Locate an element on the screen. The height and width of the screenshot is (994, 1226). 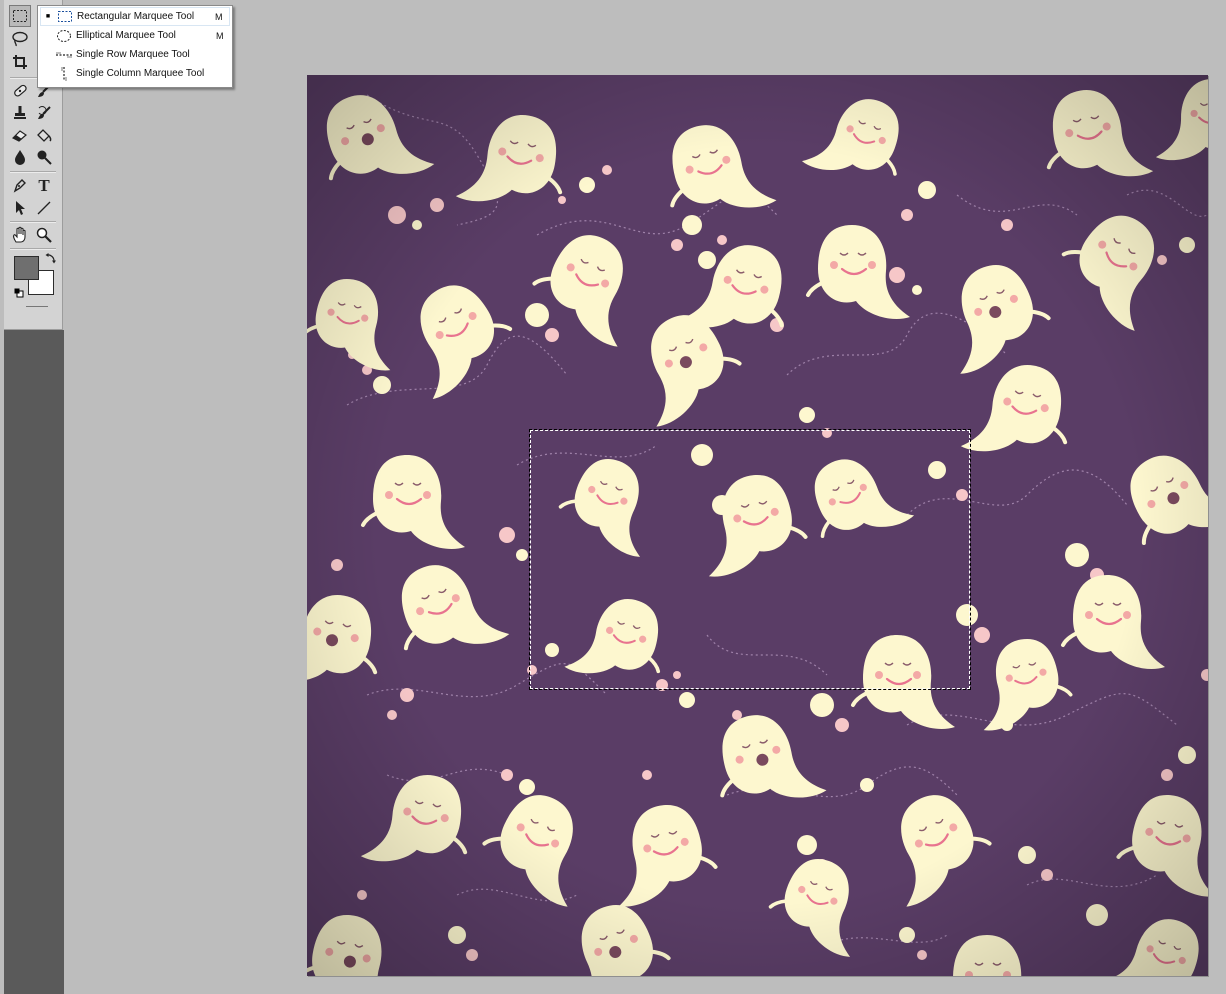
bucket-icon is located at coordinates (44, 135).